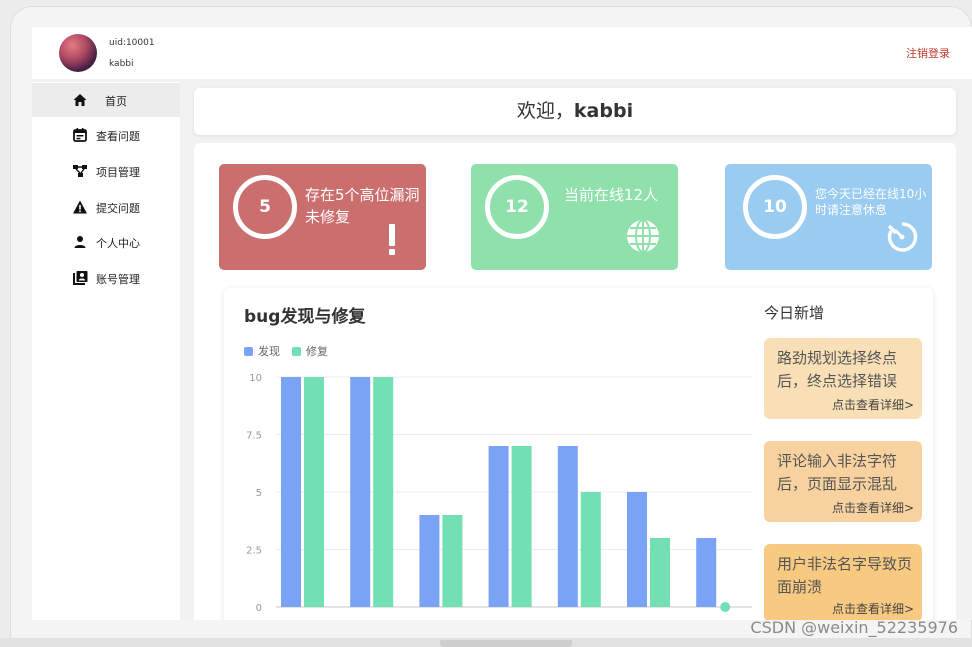 Image resolution: width=972 pixels, height=647 pixels. What do you see at coordinates (132, 43) in the screenshot?
I see `user-id: uid:10001` at bounding box center [132, 43].